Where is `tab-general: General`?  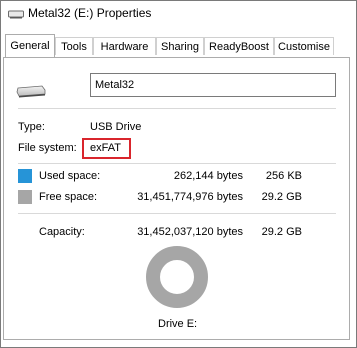 tab-general: General is located at coordinates (30, 45).